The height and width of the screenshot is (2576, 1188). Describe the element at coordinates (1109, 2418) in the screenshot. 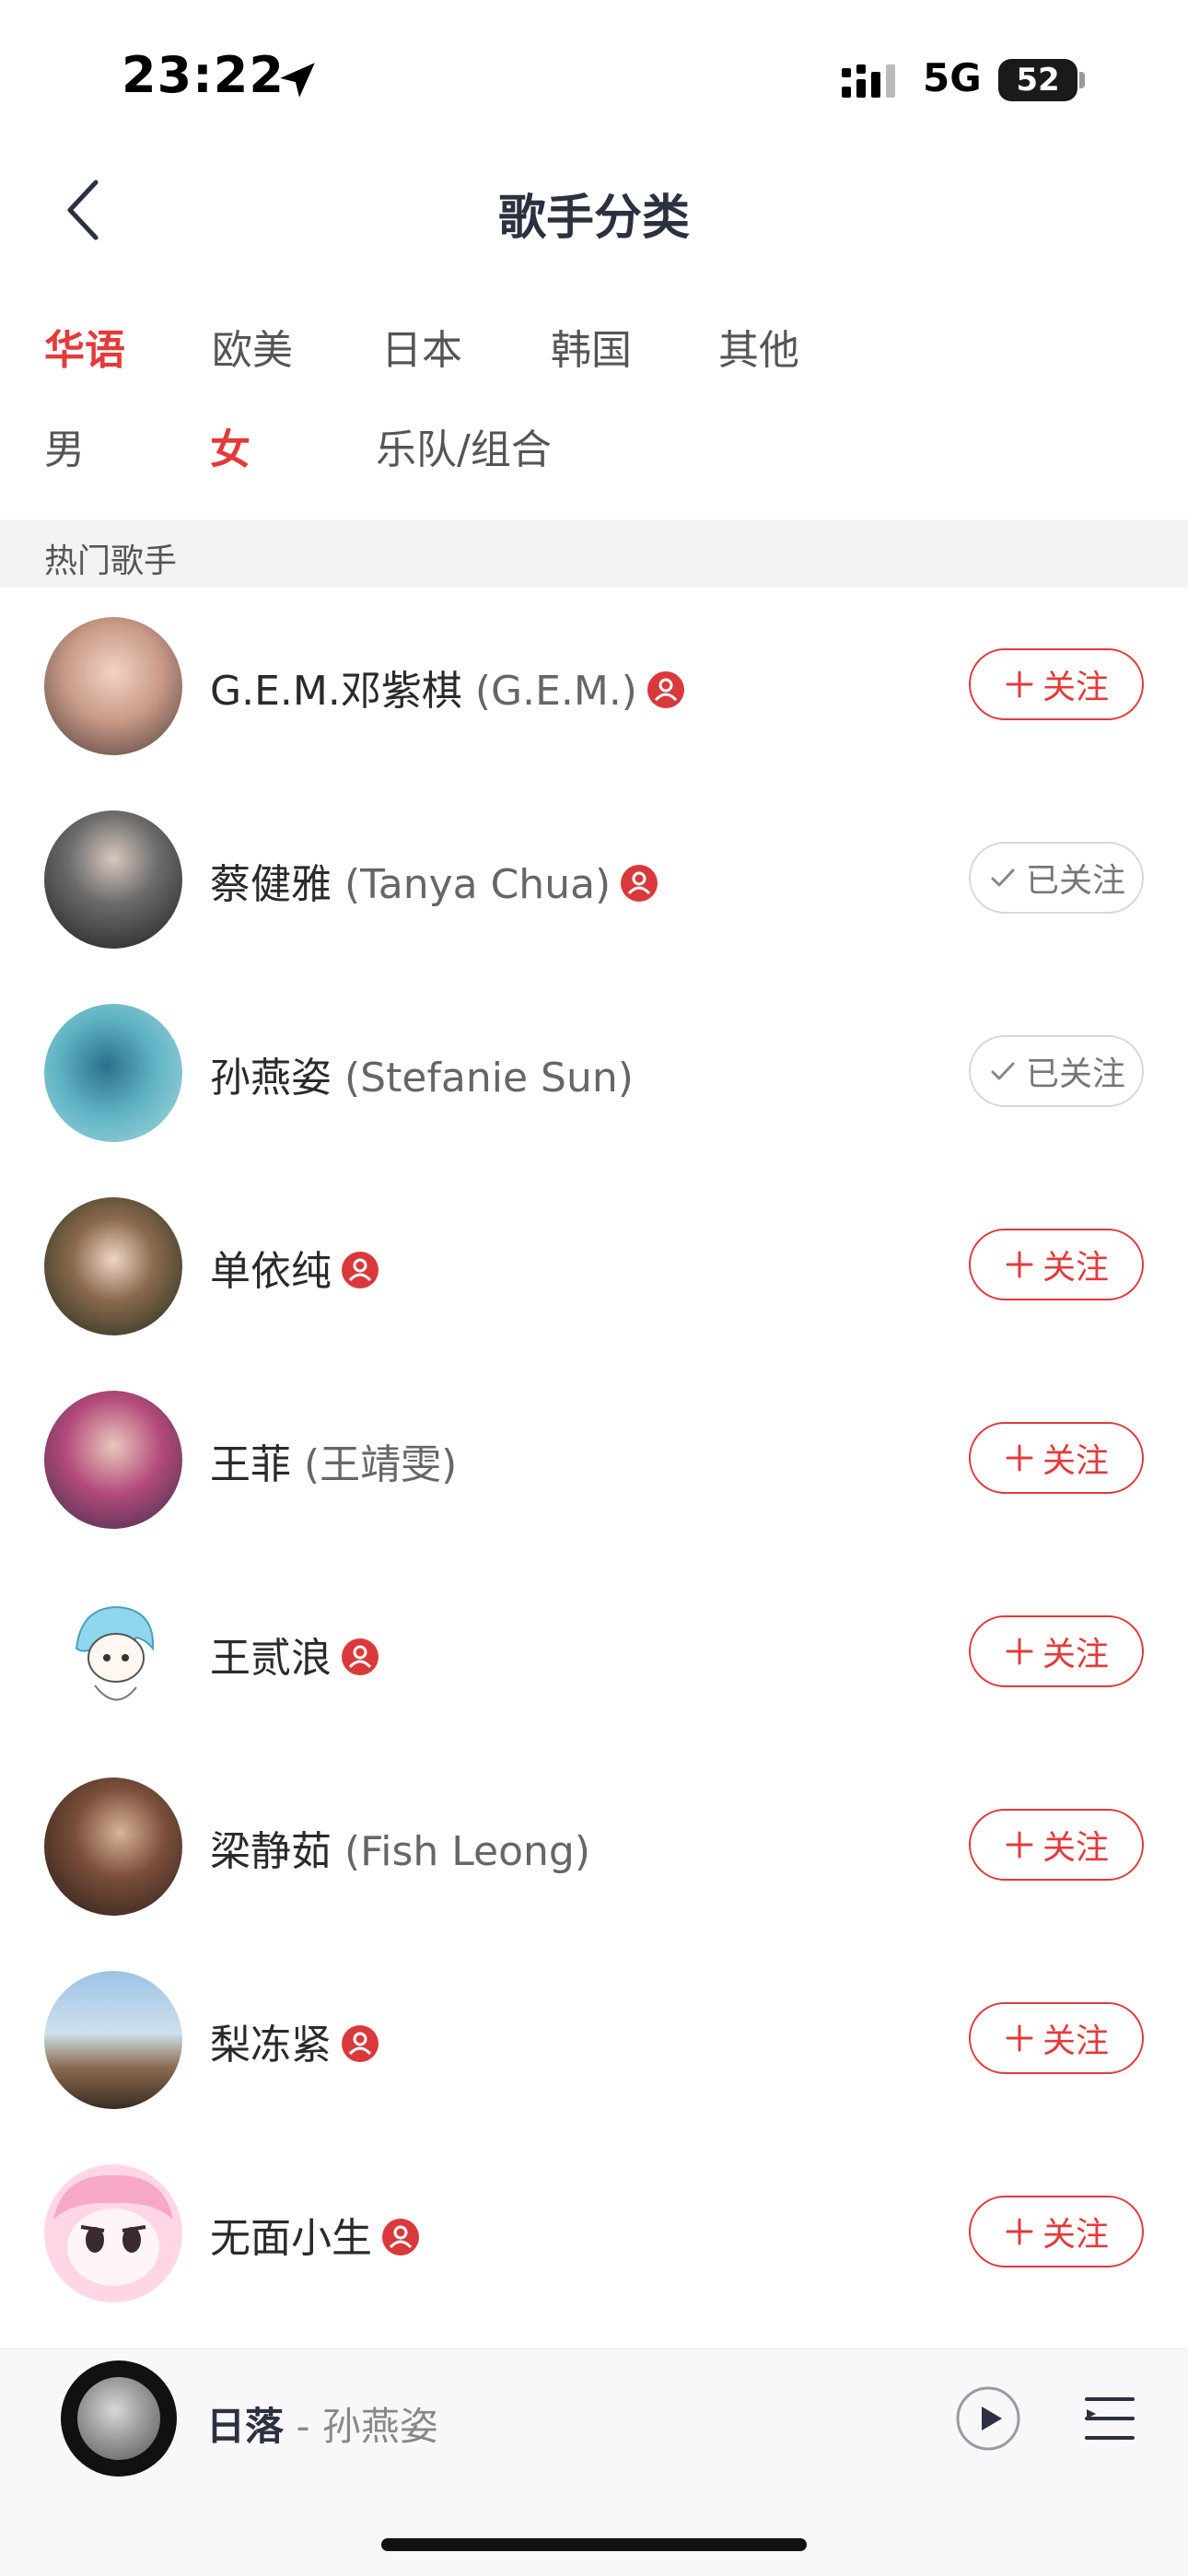

I see `playlist-icon` at that location.